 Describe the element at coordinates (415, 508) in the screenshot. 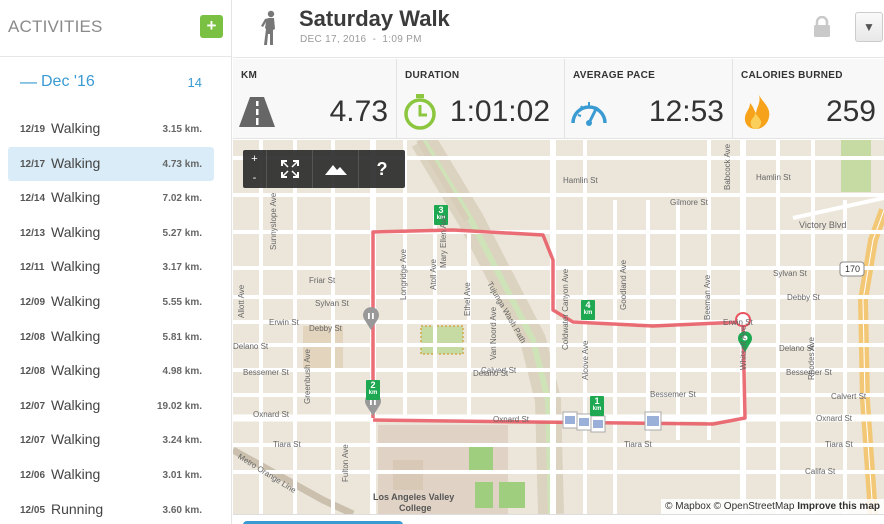

I see `college-label-2: College` at that location.